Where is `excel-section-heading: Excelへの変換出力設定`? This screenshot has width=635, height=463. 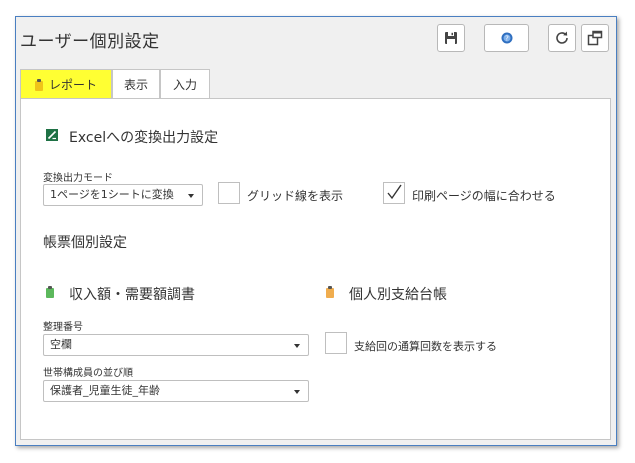
excel-section-heading: Excelへの変換出力設定 is located at coordinates (144, 138).